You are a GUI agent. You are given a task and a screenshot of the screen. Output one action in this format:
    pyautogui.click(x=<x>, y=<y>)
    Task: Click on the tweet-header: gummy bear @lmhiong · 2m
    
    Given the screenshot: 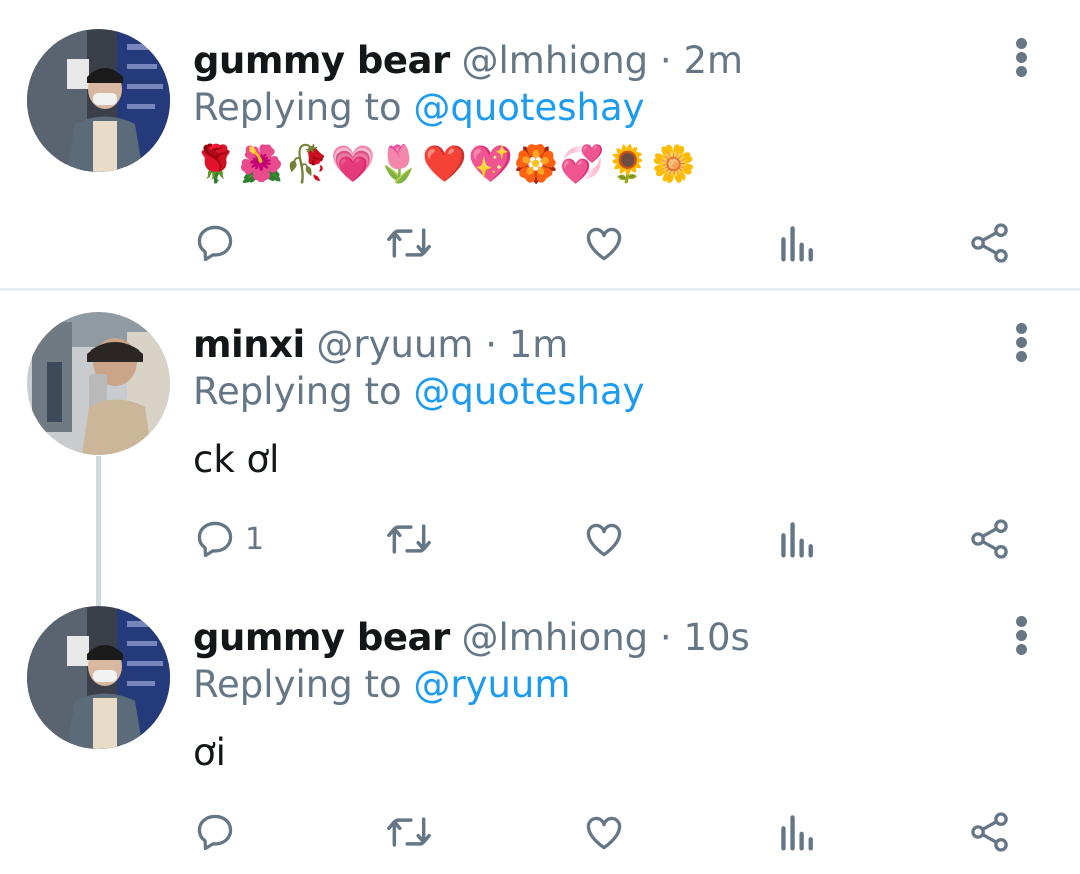 What is the action you would take?
    pyautogui.click(x=468, y=61)
    